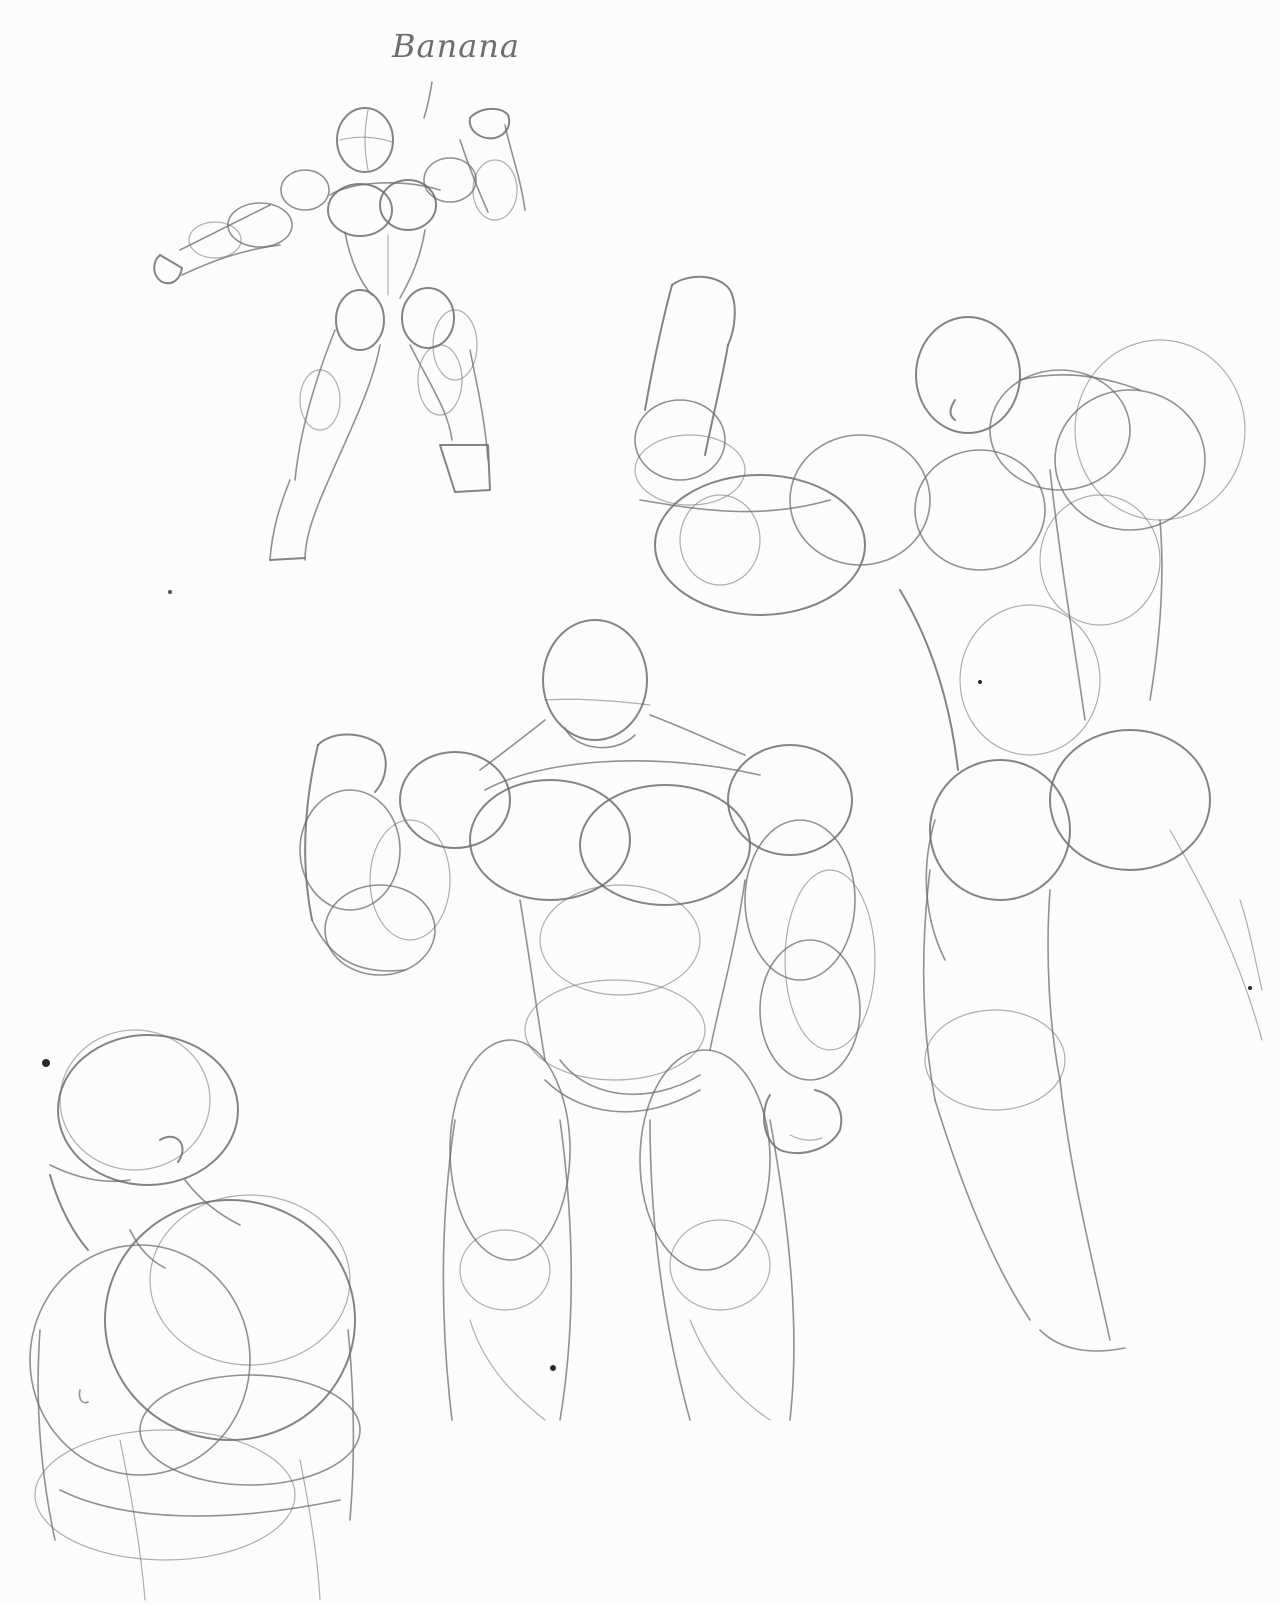  Describe the element at coordinates (339, 321) in the screenshot. I see `small-flexing-figure` at that location.